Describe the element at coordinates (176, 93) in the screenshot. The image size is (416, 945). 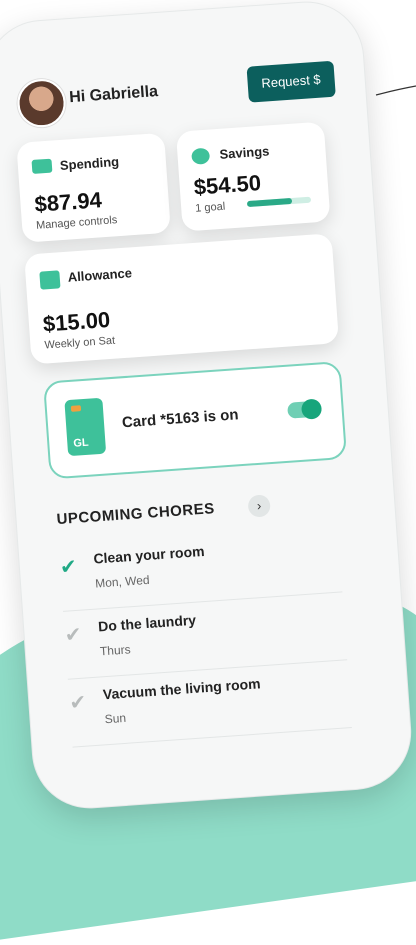
I see `header: Hi Gabriella Request $` at that location.